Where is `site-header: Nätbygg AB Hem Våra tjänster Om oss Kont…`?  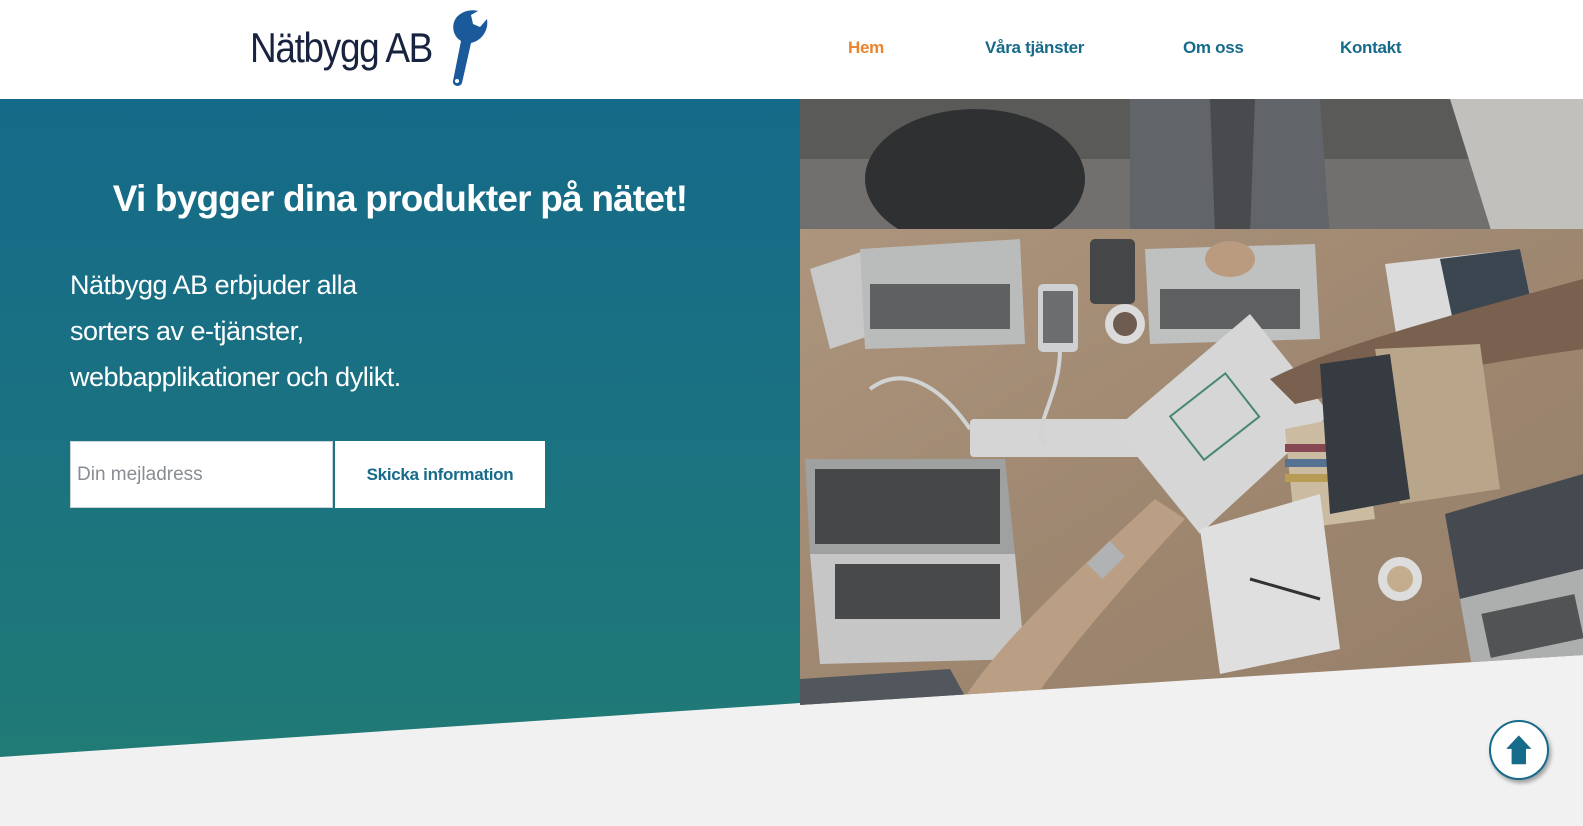 site-header: Nätbygg AB Hem Våra tjänster Om oss Kont… is located at coordinates (791, 49).